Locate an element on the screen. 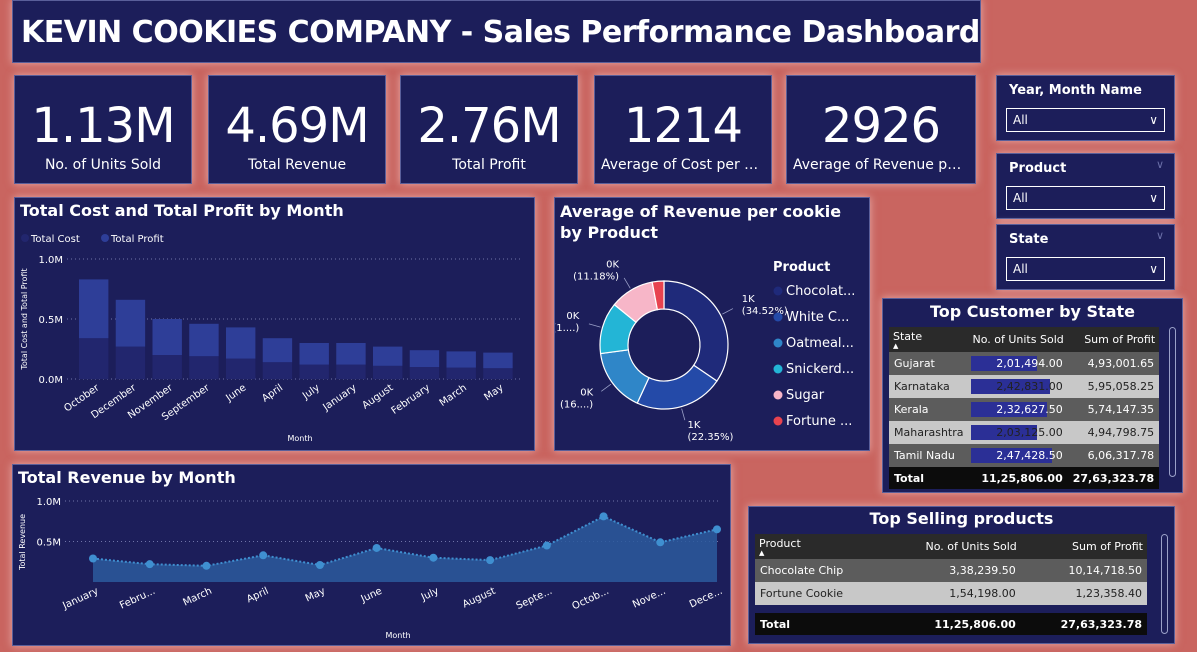 The width and height of the screenshot is (1197, 652). cell-profit: 5,74,147.35 is located at coordinates (1113, 409).